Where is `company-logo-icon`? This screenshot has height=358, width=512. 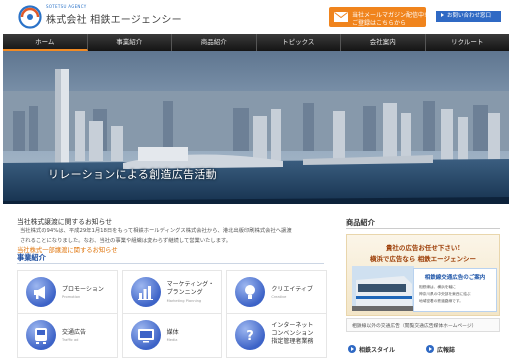 company-logo-icon is located at coordinates (30, 17).